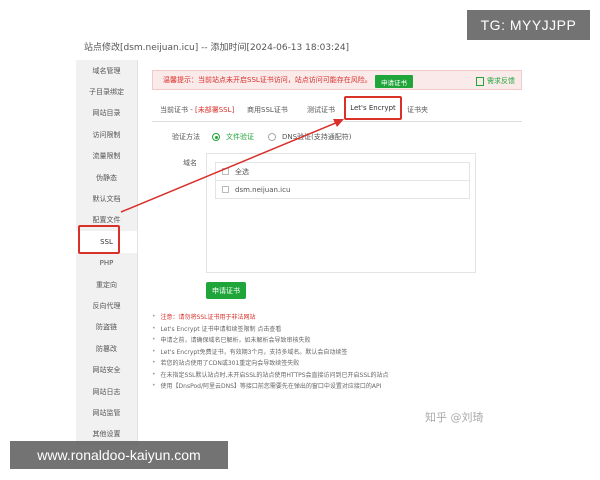  What do you see at coordinates (106, 284) in the screenshot?
I see `sidebar-item-redirect: 重定向` at bounding box center [106, 284].